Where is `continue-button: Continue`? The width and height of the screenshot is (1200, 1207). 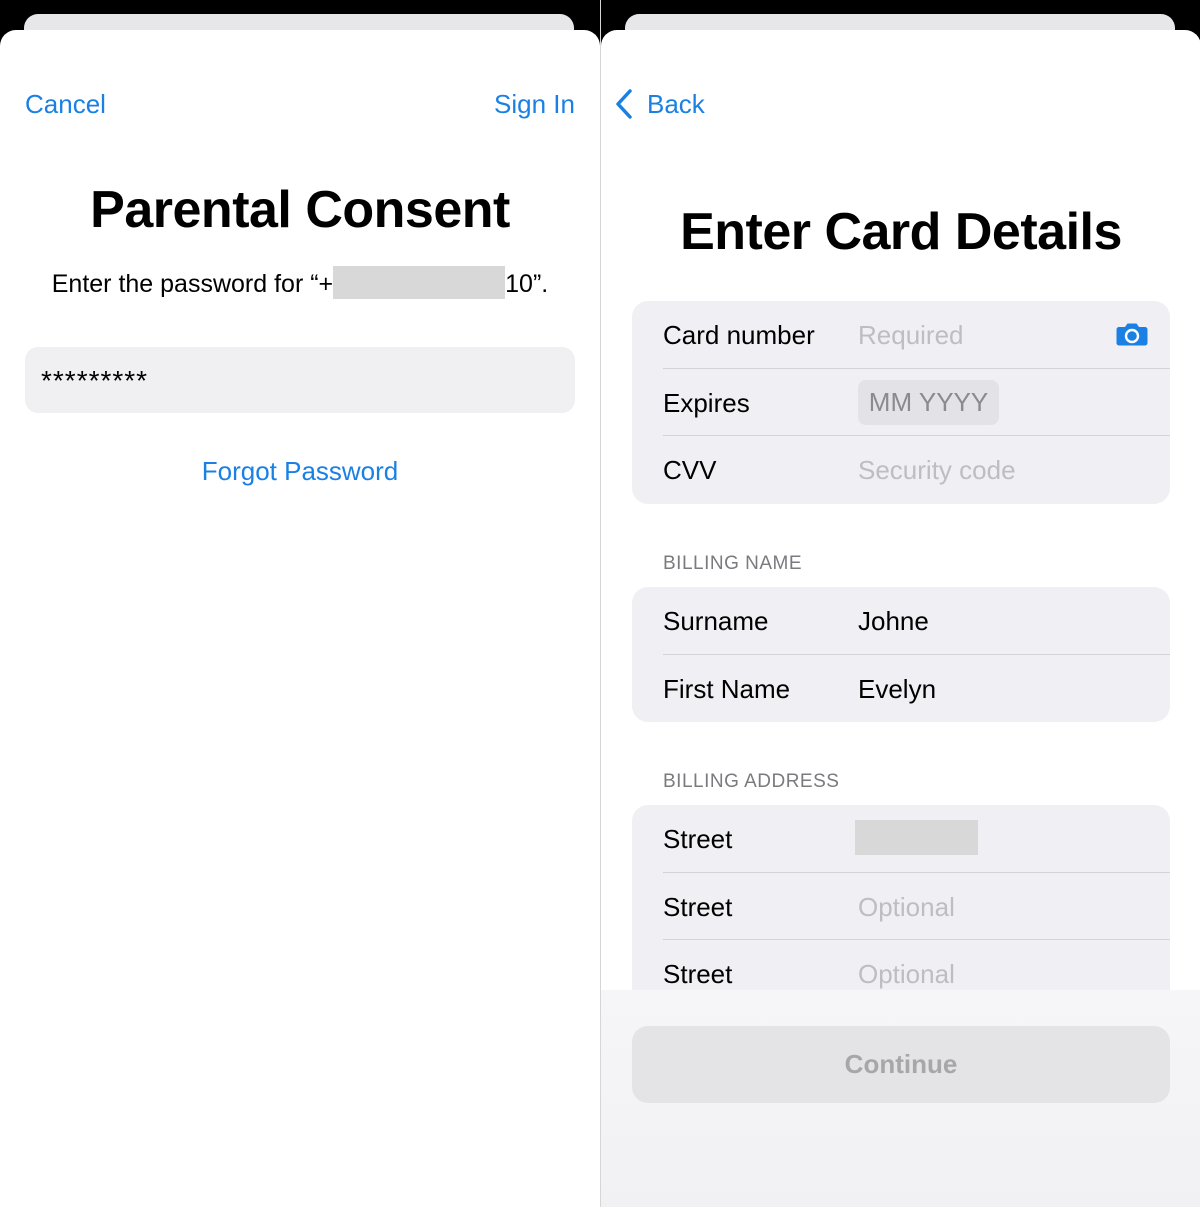
continue-button: Continue is located at coordinates (901, 1064).